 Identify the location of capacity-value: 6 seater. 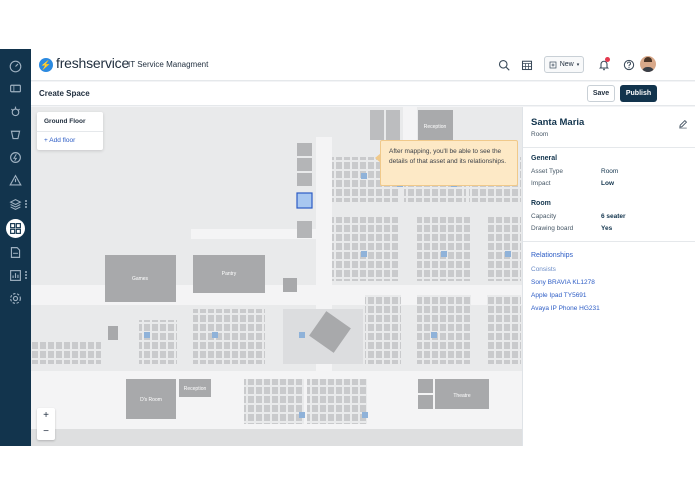
(613, 216).